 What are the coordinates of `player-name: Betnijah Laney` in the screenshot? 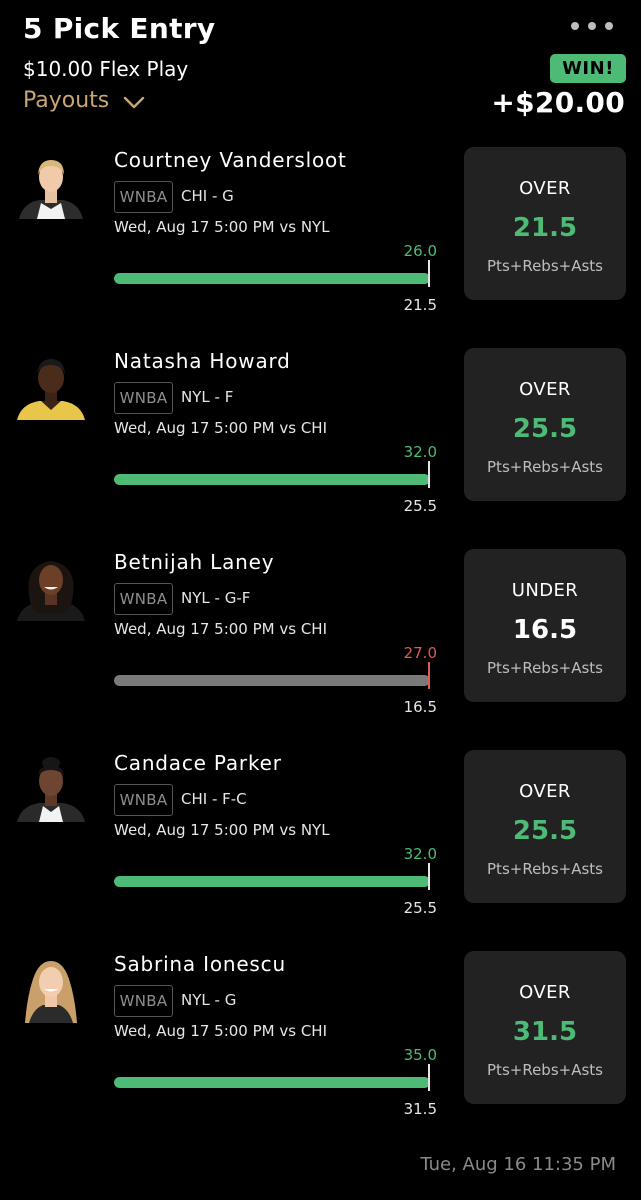 It's located at (194, 562).